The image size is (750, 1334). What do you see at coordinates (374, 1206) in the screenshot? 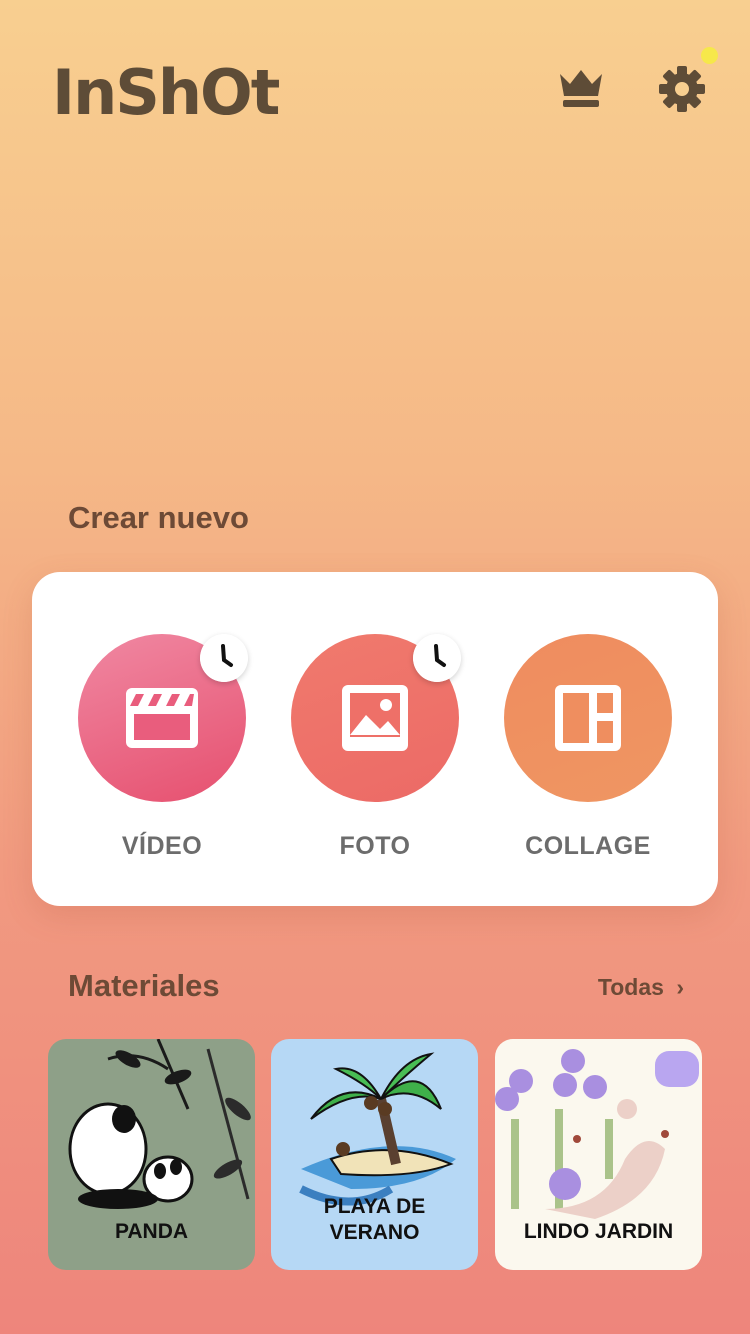
I see `material-label-line: PLAYA DE` at bounding box center [374, 1206].